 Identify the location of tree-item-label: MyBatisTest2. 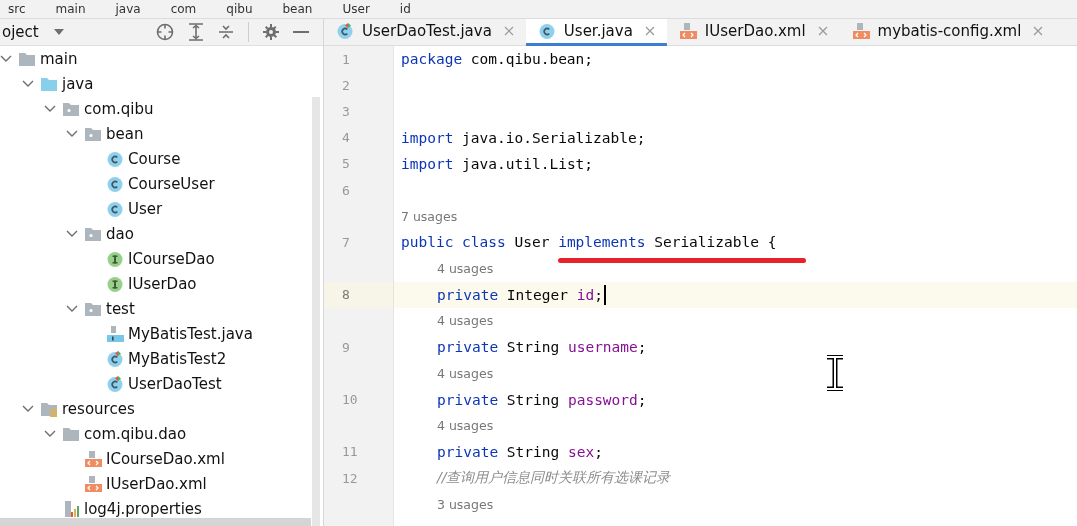
(177, 358).